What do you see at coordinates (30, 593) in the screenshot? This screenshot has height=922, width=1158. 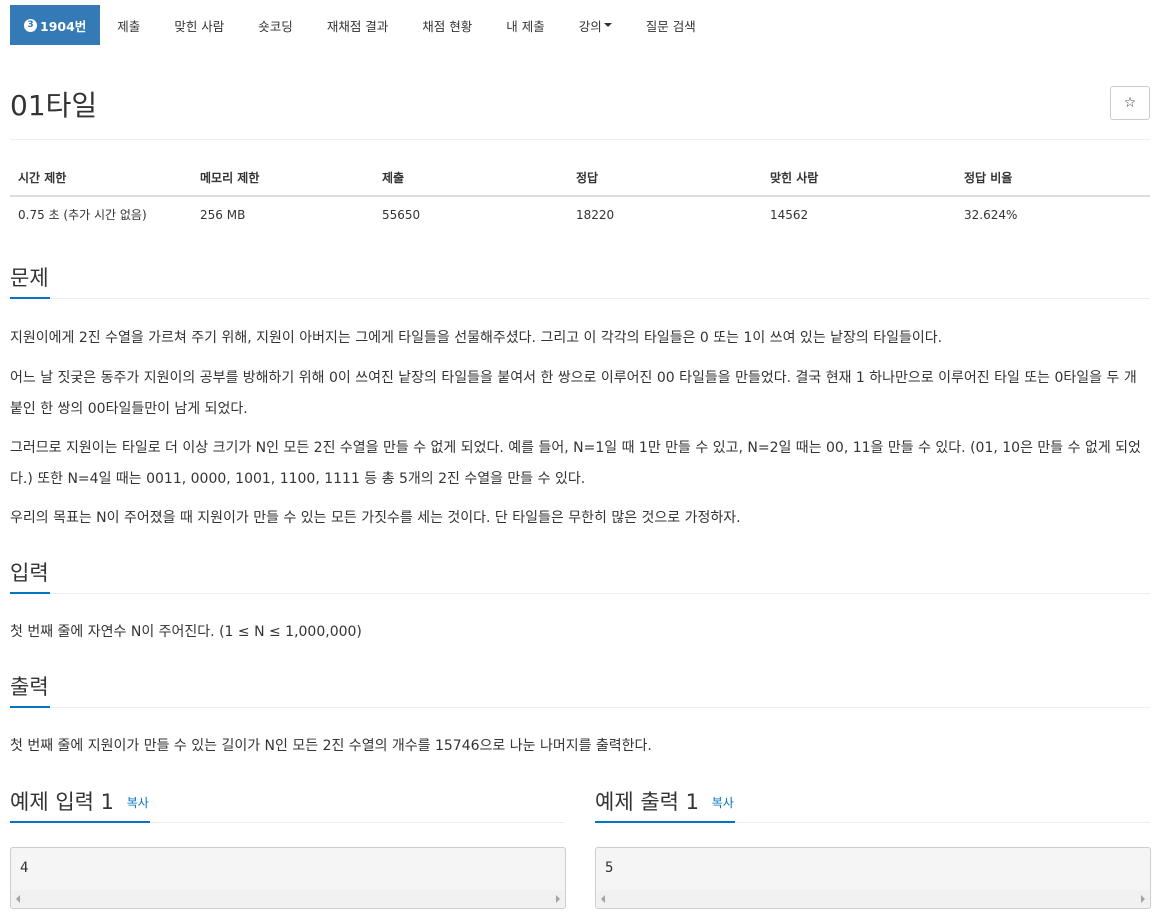 I see `input-heading-accent` at bounding box center [30, 593].